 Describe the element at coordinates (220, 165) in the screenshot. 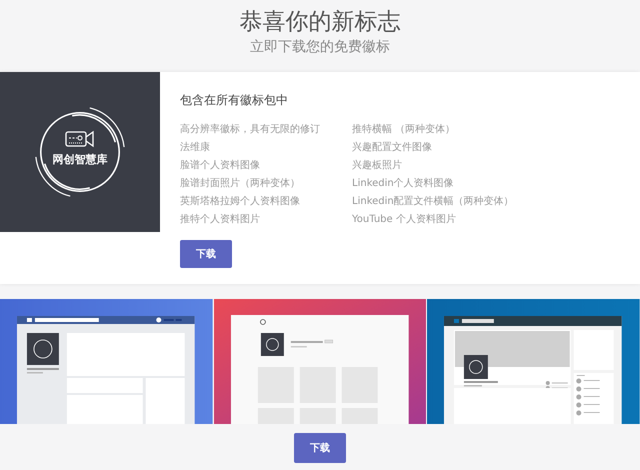

I see `feature-item: 脸谱个人资料图像` at that location.